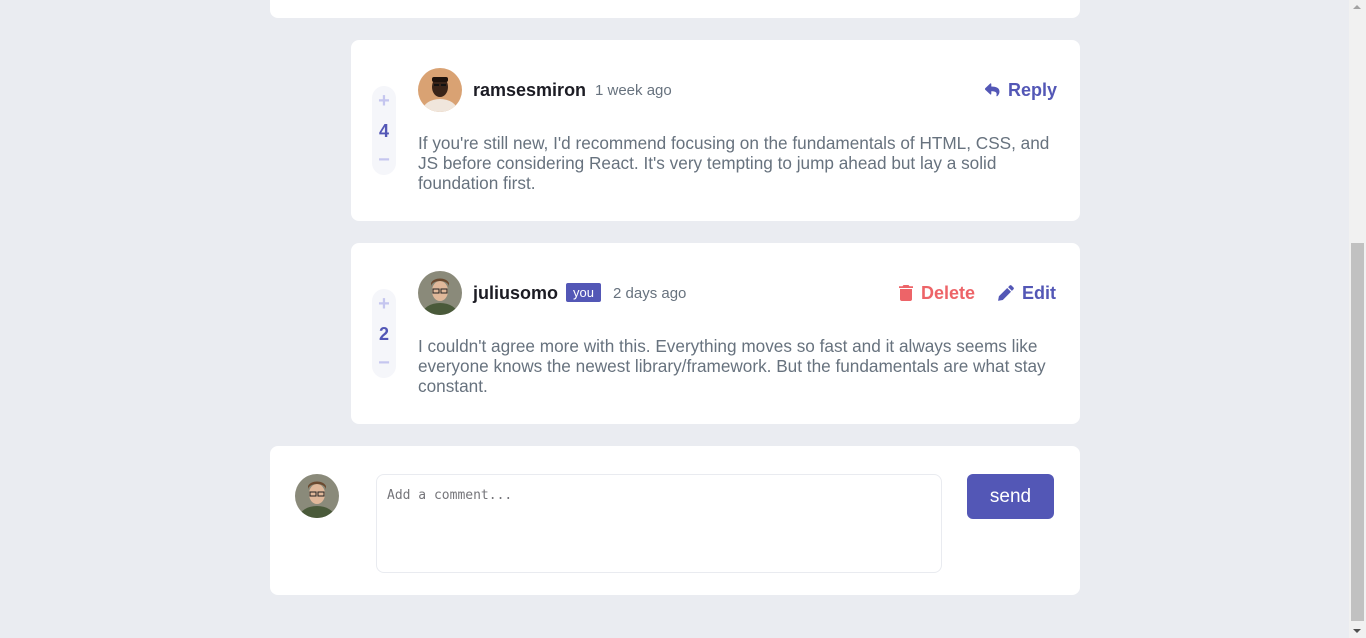  I want to click on page-scrollbar, so click(1357, 319).